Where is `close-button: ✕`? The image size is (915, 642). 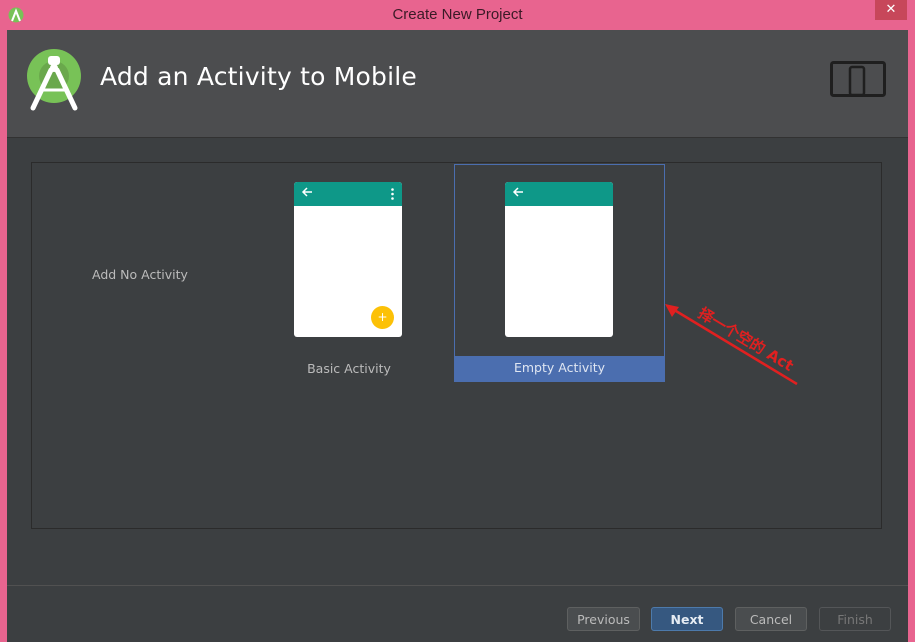 close-button: ✕ is located at coordinates (891, 10).